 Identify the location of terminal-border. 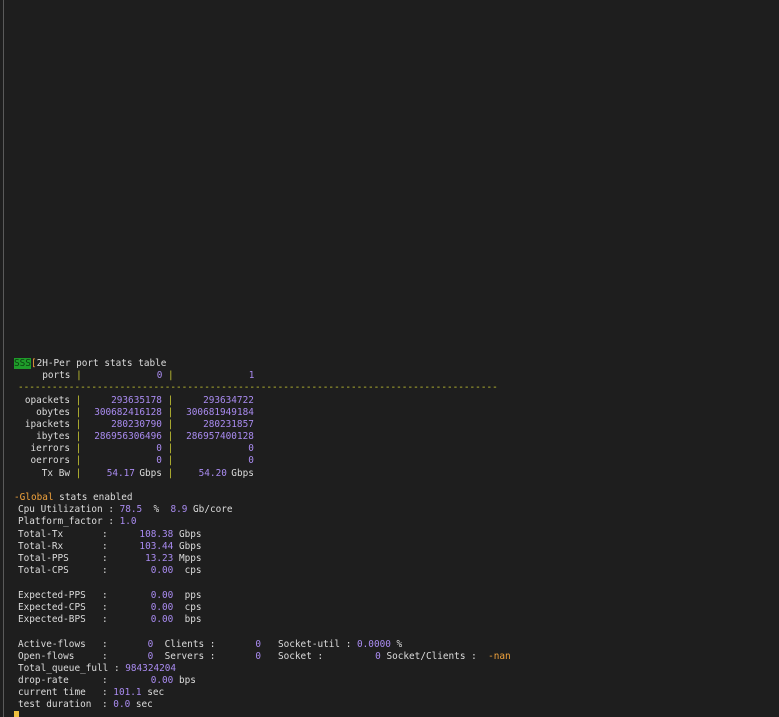
(3, 358).